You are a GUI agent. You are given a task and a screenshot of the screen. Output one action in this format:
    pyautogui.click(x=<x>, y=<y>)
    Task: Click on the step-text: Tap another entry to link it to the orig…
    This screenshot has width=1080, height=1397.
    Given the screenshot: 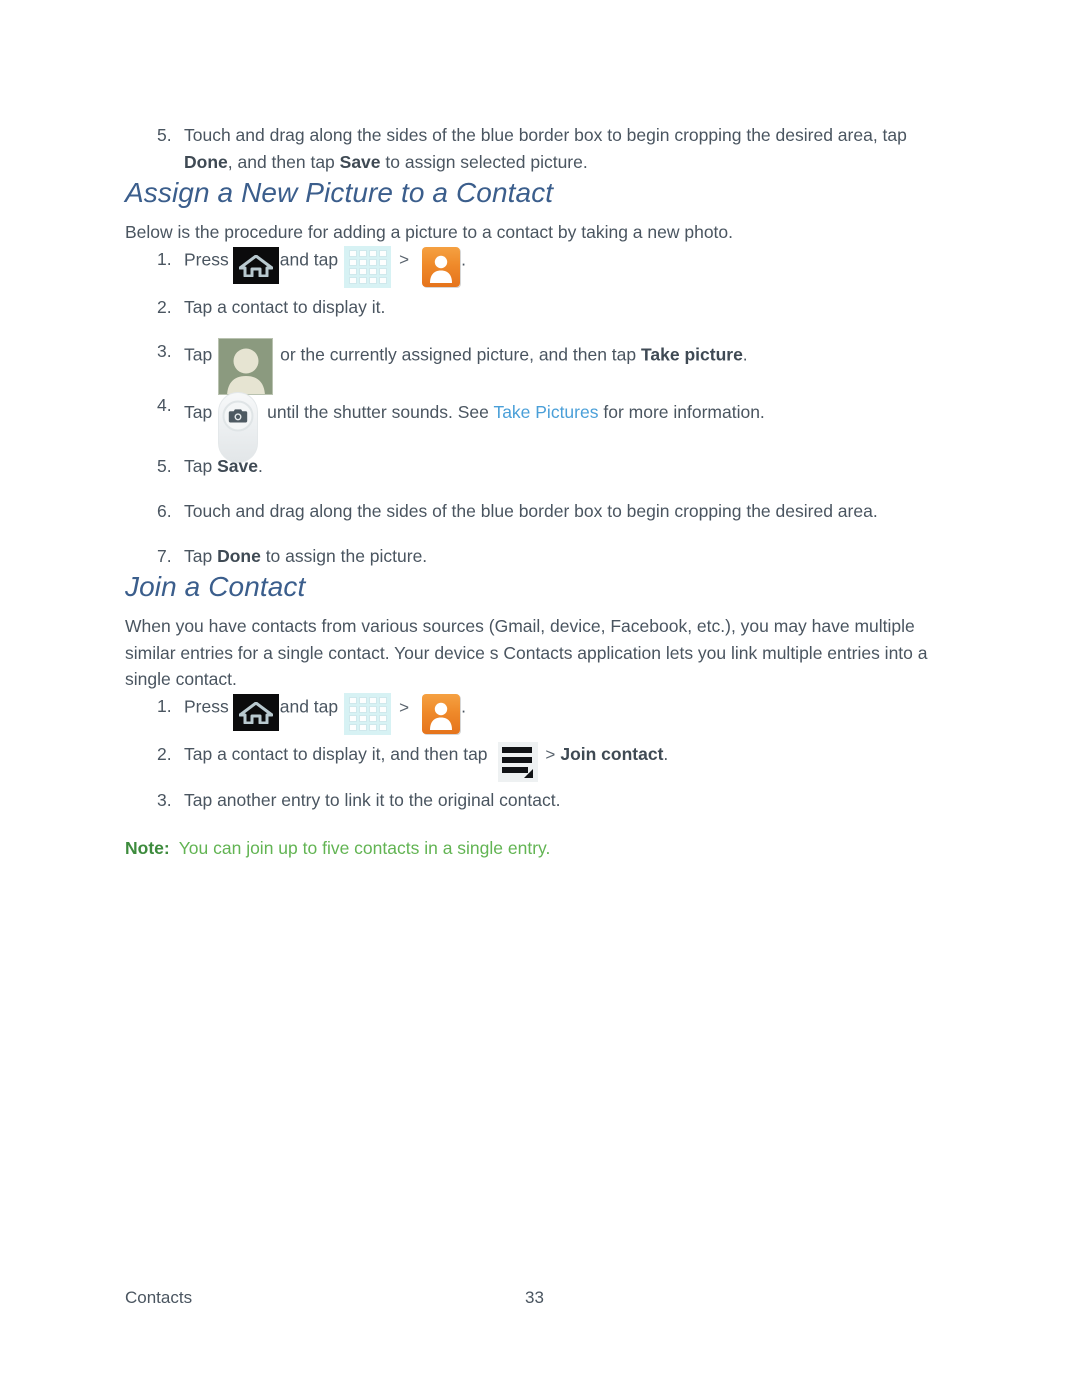 What is the action you would take?
    pyautogui.click(x=372, y=799)
    